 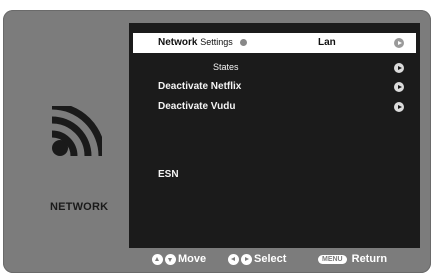 I want to click on select-label: Select, so click(x=270, y=259).